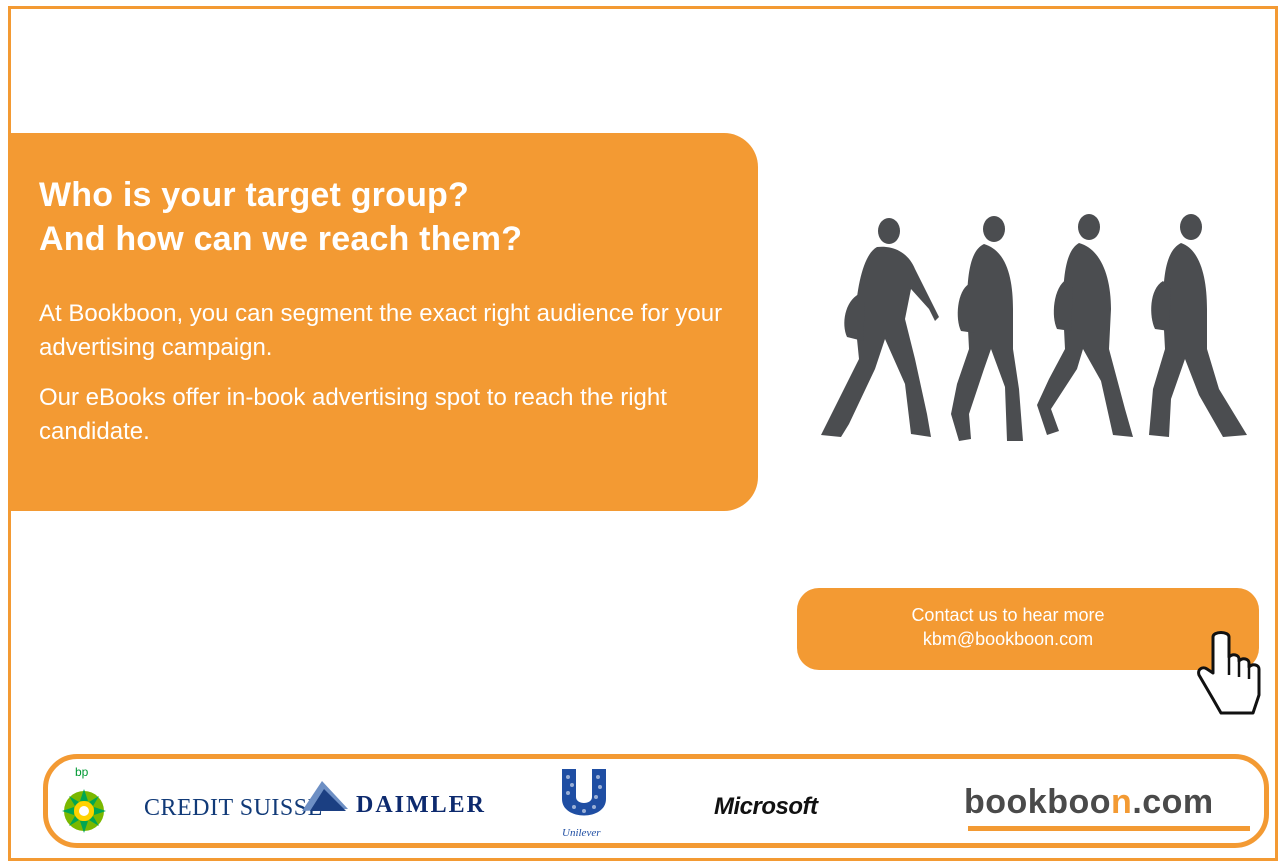 The image size is (1284, 867). What do you see at coordinates (1122, 802) in the screenshot?
I see `bookboon-logo-accent: n` at bounding box center [1122, 802].